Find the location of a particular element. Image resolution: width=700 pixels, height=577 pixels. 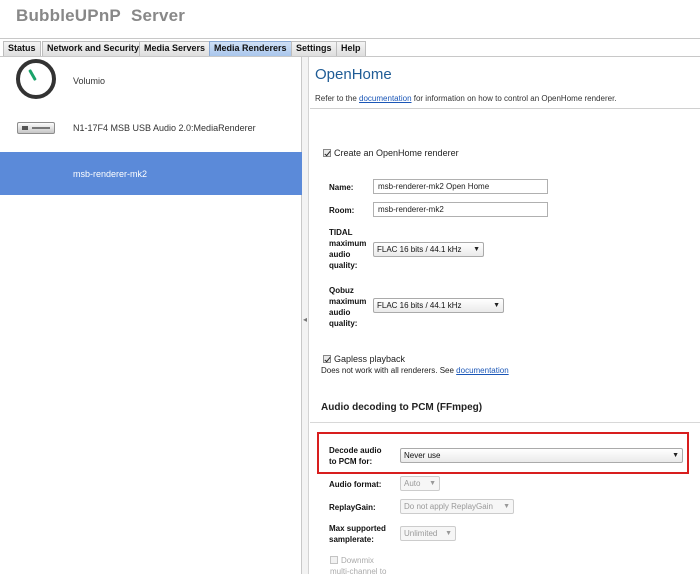

name-label: Name: is located at coordinates (341, 187).